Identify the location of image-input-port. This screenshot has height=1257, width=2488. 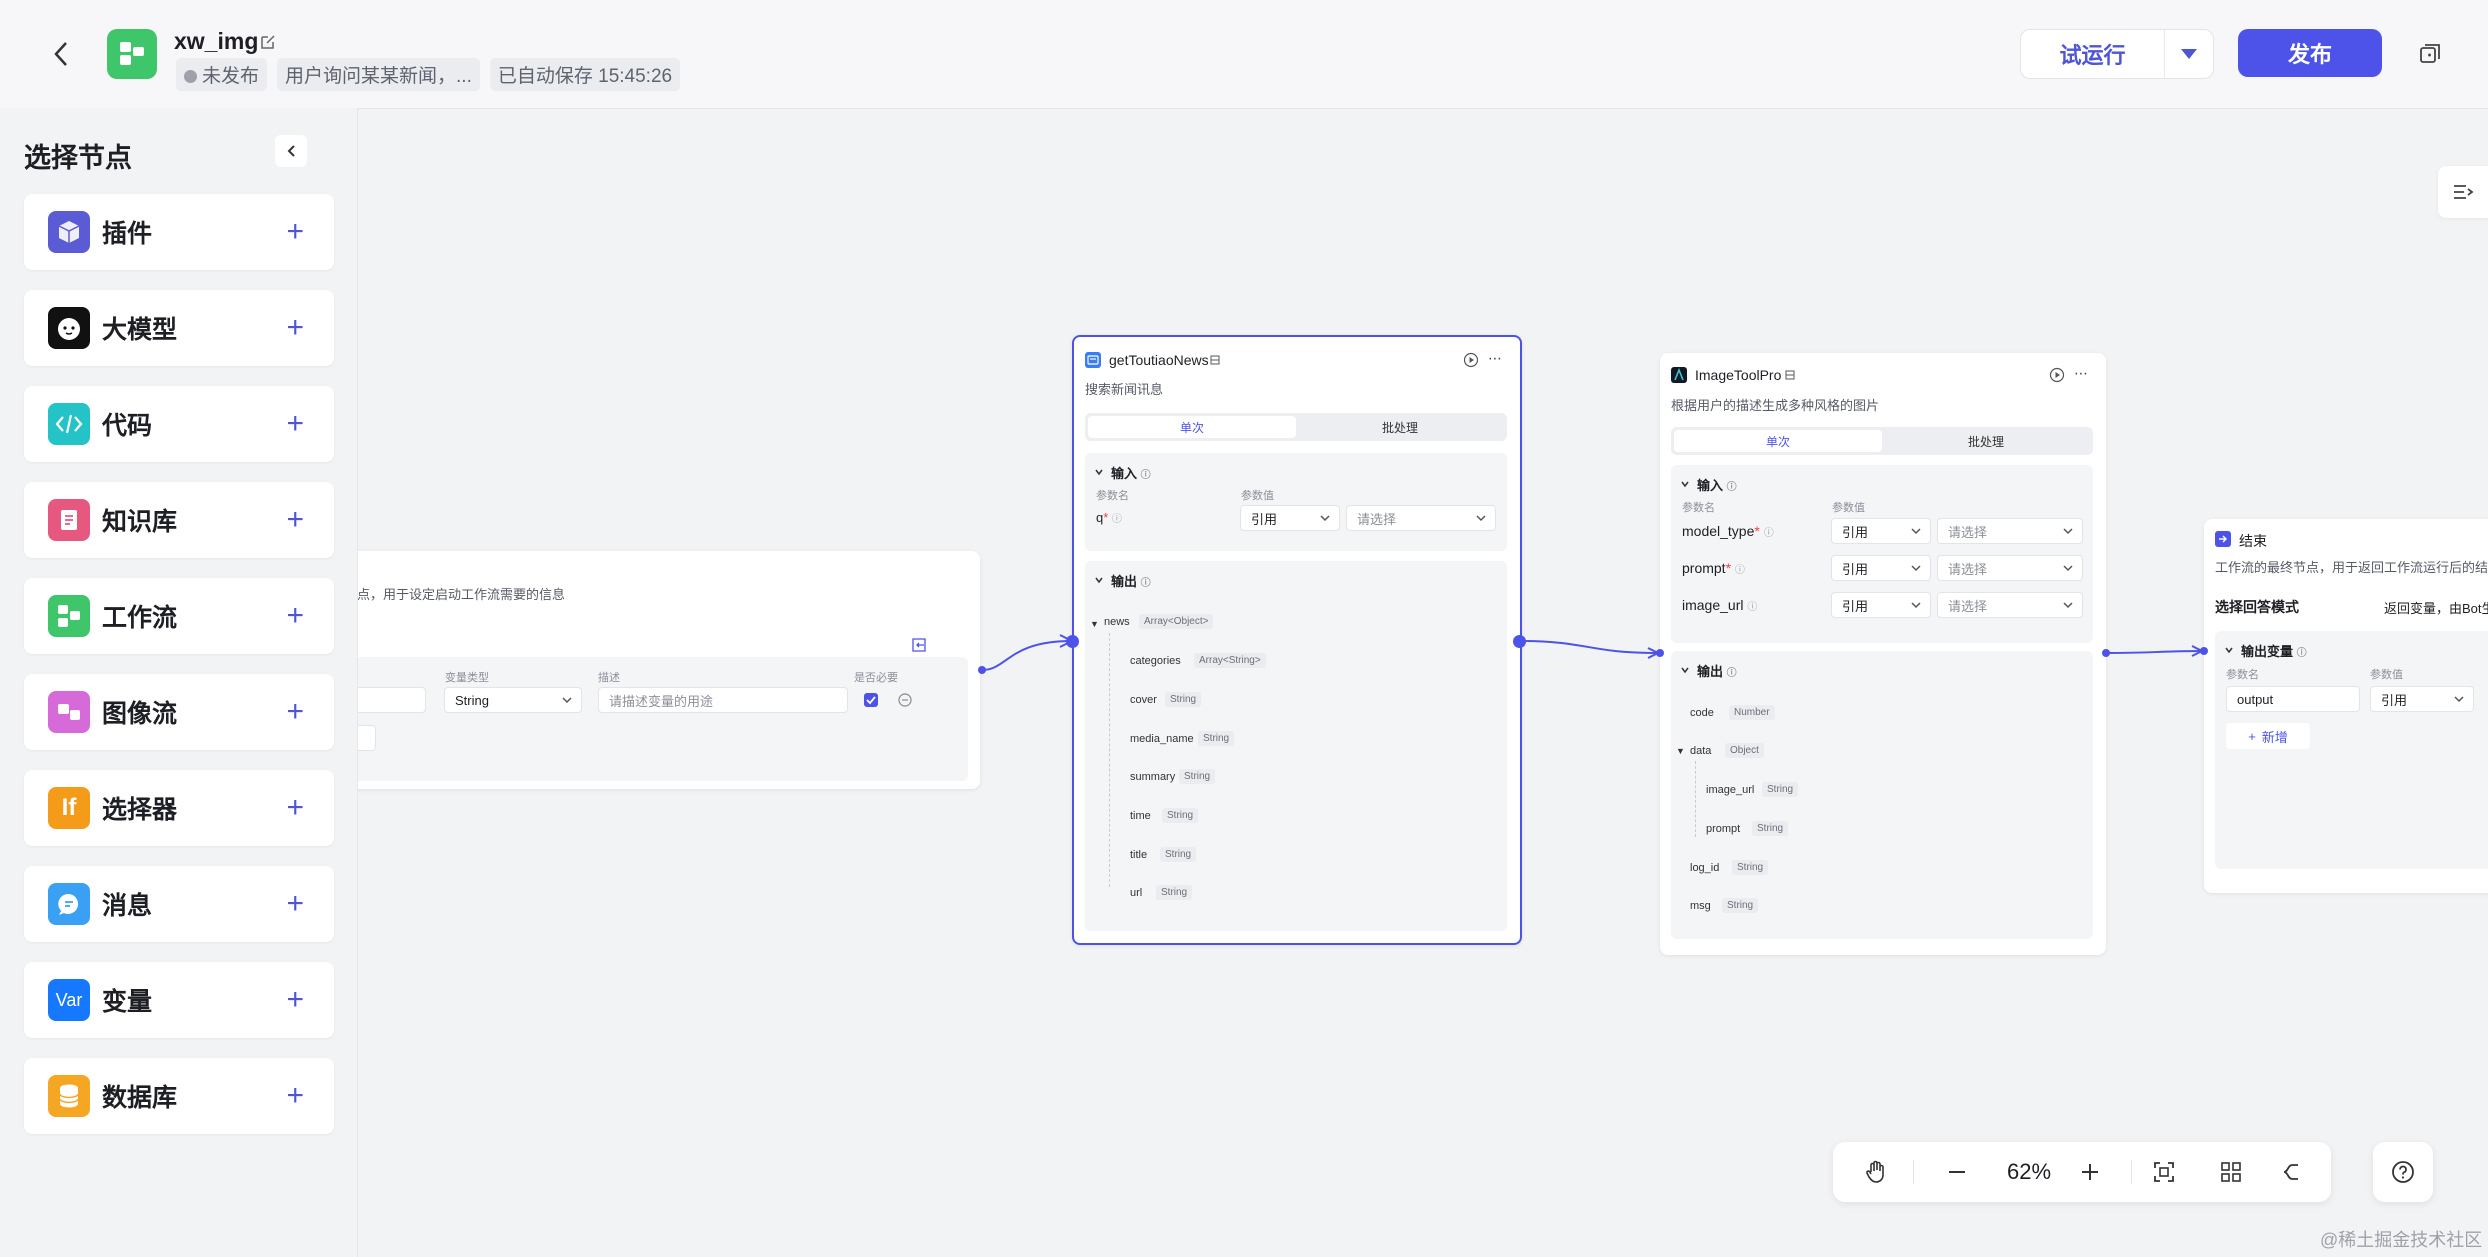
(1660, 653).